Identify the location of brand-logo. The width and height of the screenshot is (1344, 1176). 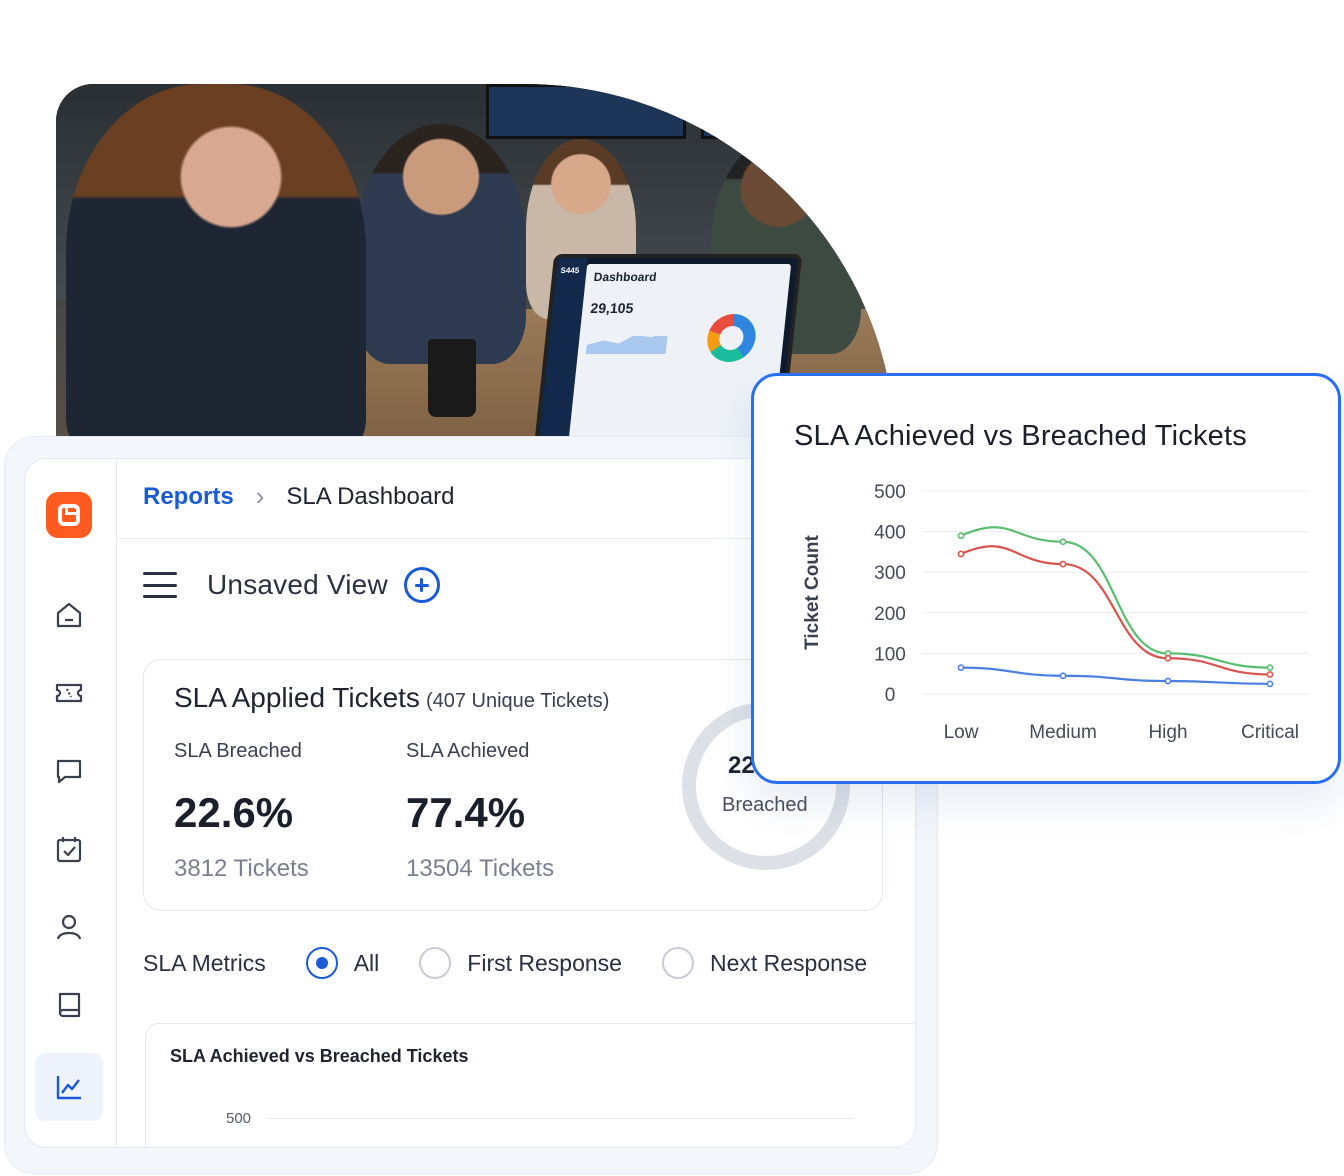
(69, 515).